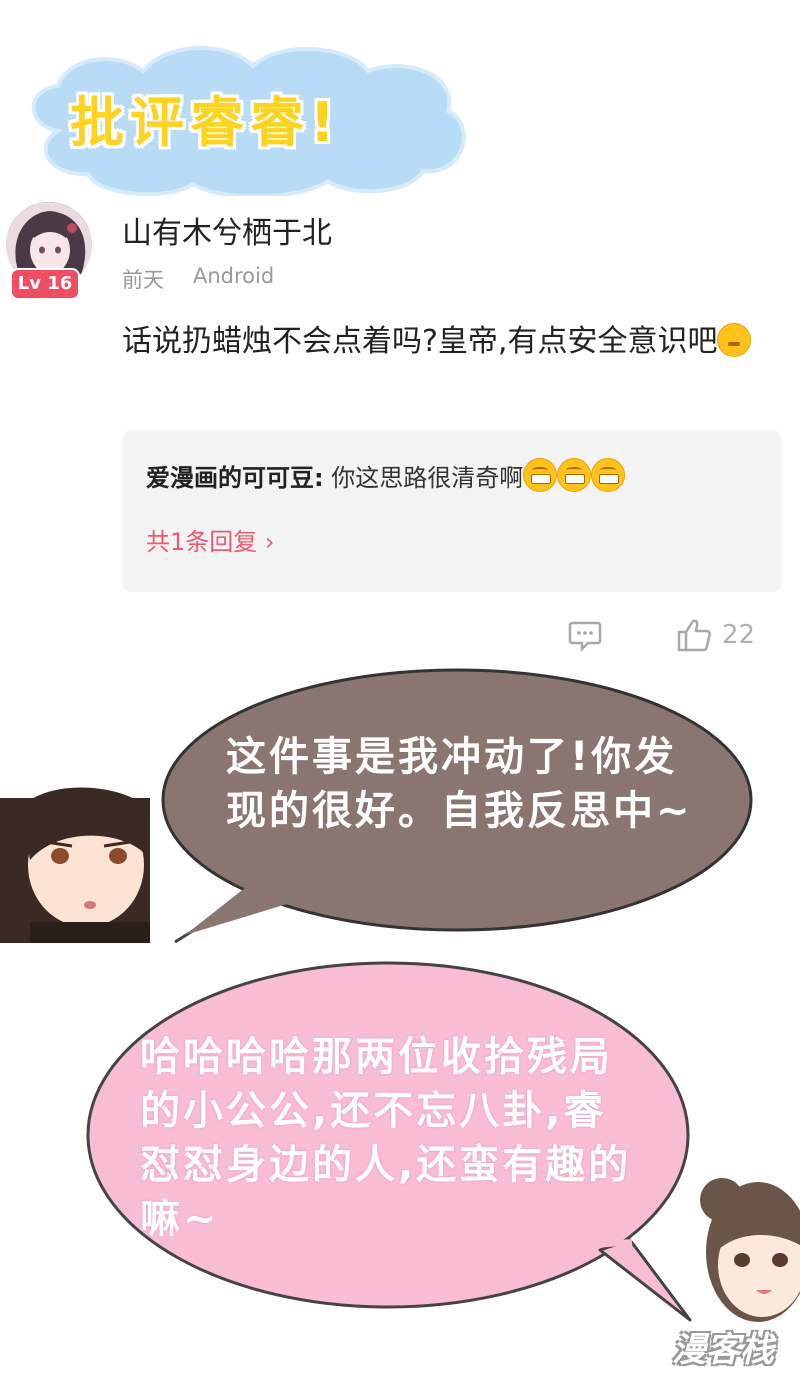 The height and width of the screenshot is (1378, 800). Describe the element at coordinates (420, 341) in the screenshot. I see `comment-text: 话说扔蜡烛不会点着吗?皇帝,有点安全意识吧` at that location.